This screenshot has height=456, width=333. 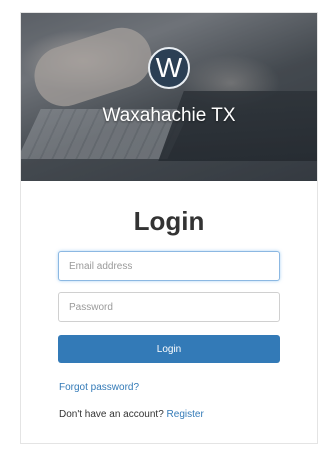 I want to click on page-title: Login, so click(x=169, y=221).